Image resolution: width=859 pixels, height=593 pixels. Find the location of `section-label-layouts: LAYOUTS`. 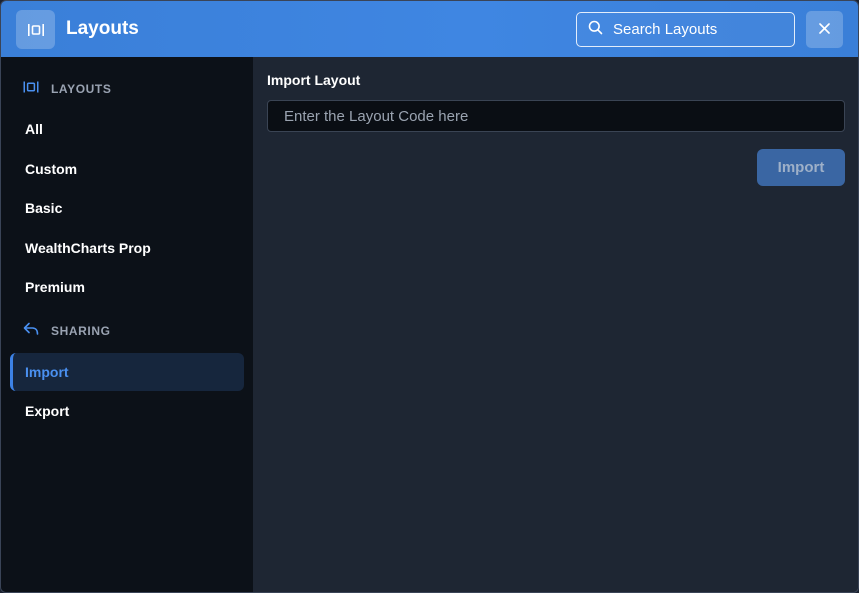

section-label-layouts: LAYOUTS is located at coordinates (81, 89).